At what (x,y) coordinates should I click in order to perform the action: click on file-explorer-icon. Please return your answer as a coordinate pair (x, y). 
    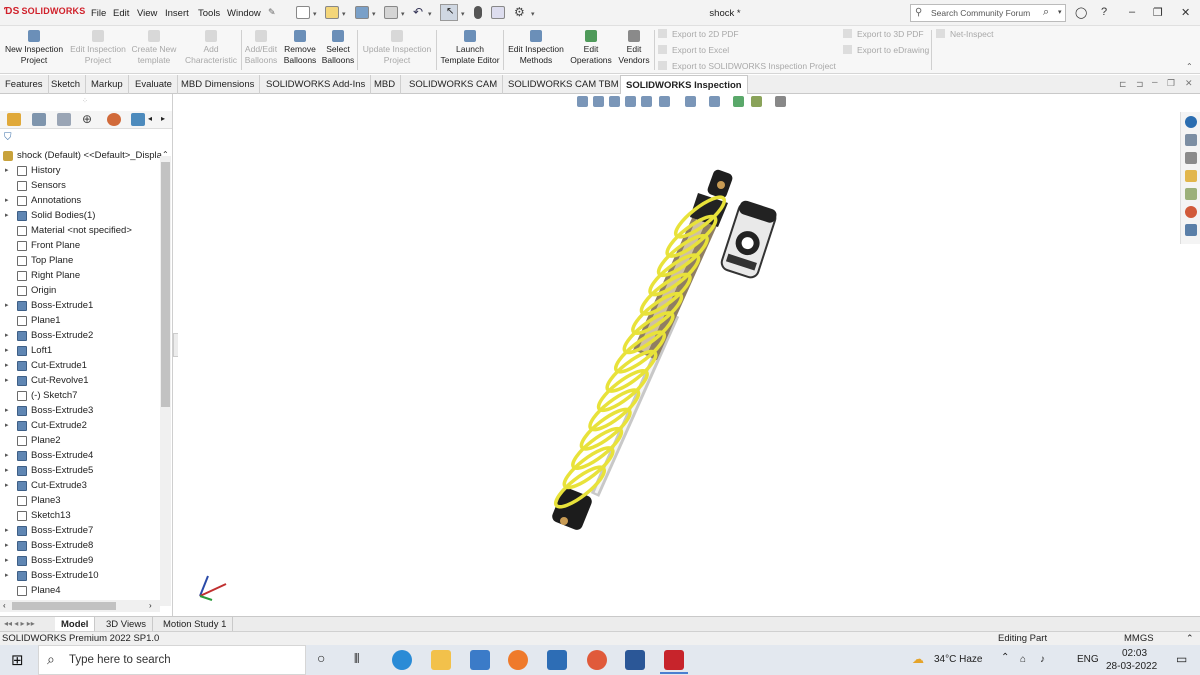
    Looking at the image, I should click on (1191, 176).